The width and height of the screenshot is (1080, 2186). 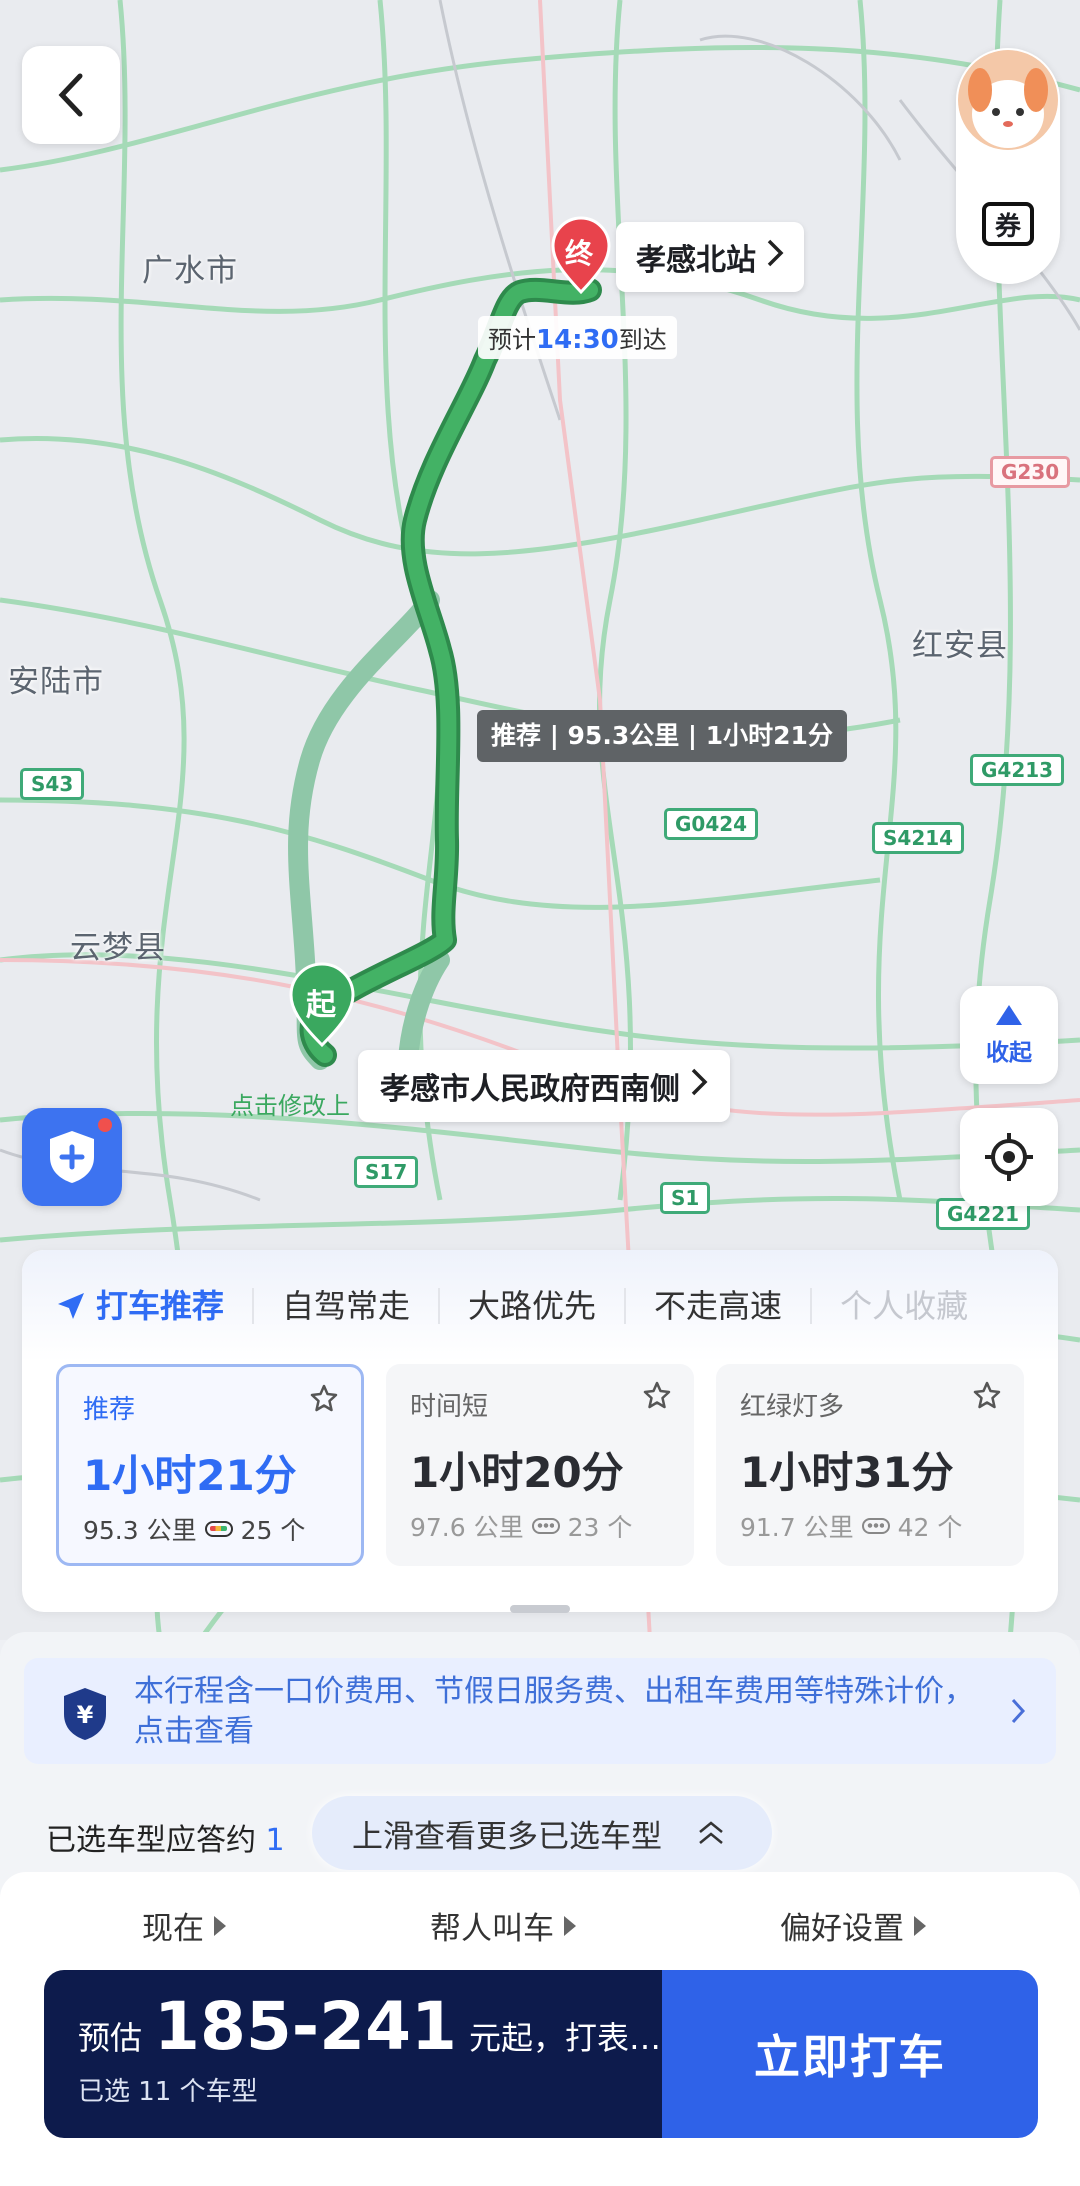 I want to click on route-card-more-lights: 红绿灯多 1小时31分 91.7 公里 42 个, so click(x=870, y=1465).